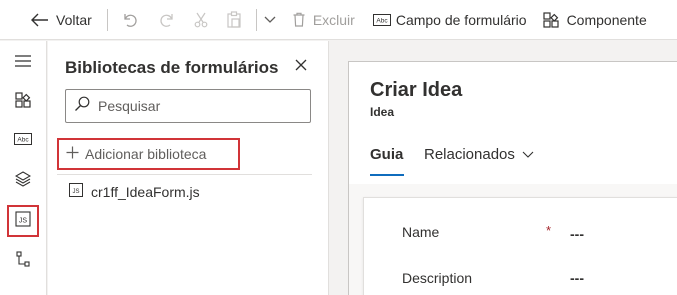 This screenshot has height=295, width=677. What do you see at coordinates (382, 112) in the screenshot?
I see `form-entity-name: Idea` at bounding box center [382, 112].